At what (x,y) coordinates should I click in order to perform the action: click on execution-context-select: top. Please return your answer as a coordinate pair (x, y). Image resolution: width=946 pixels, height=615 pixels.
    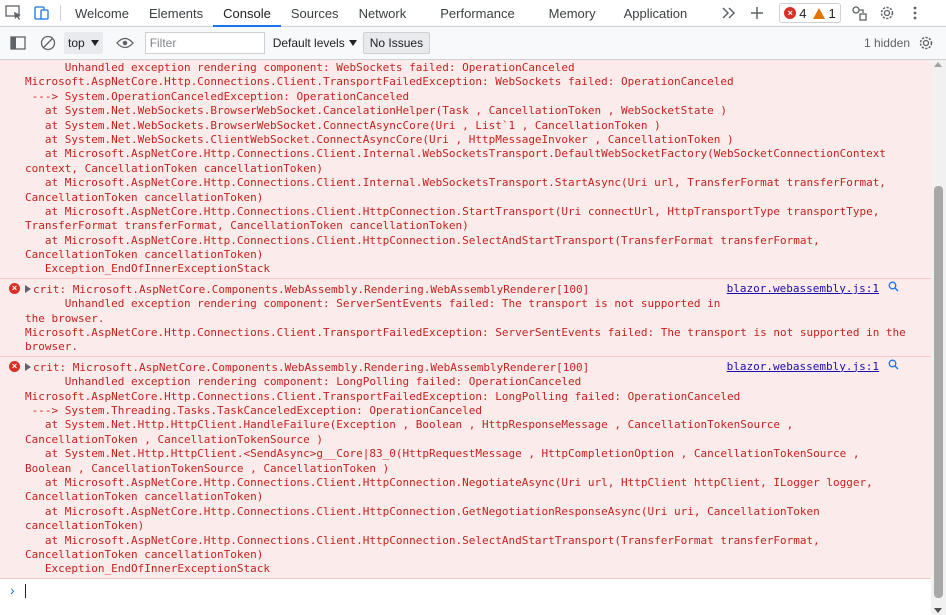
    Looking at the image, I should click on (83, 43).